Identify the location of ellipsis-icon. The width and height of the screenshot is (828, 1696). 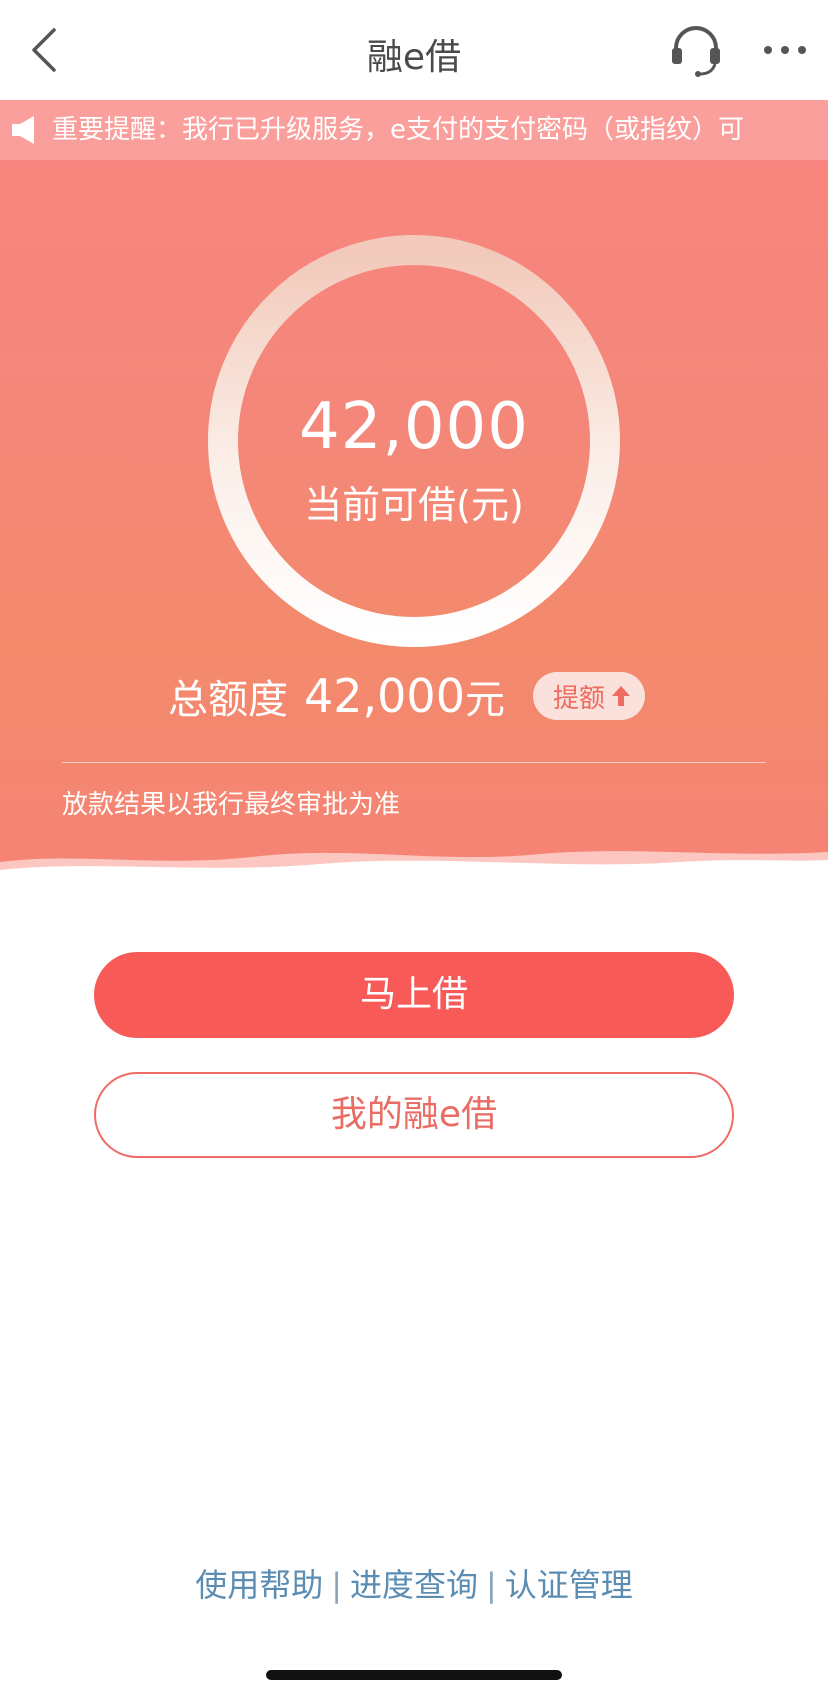
(785, 50).